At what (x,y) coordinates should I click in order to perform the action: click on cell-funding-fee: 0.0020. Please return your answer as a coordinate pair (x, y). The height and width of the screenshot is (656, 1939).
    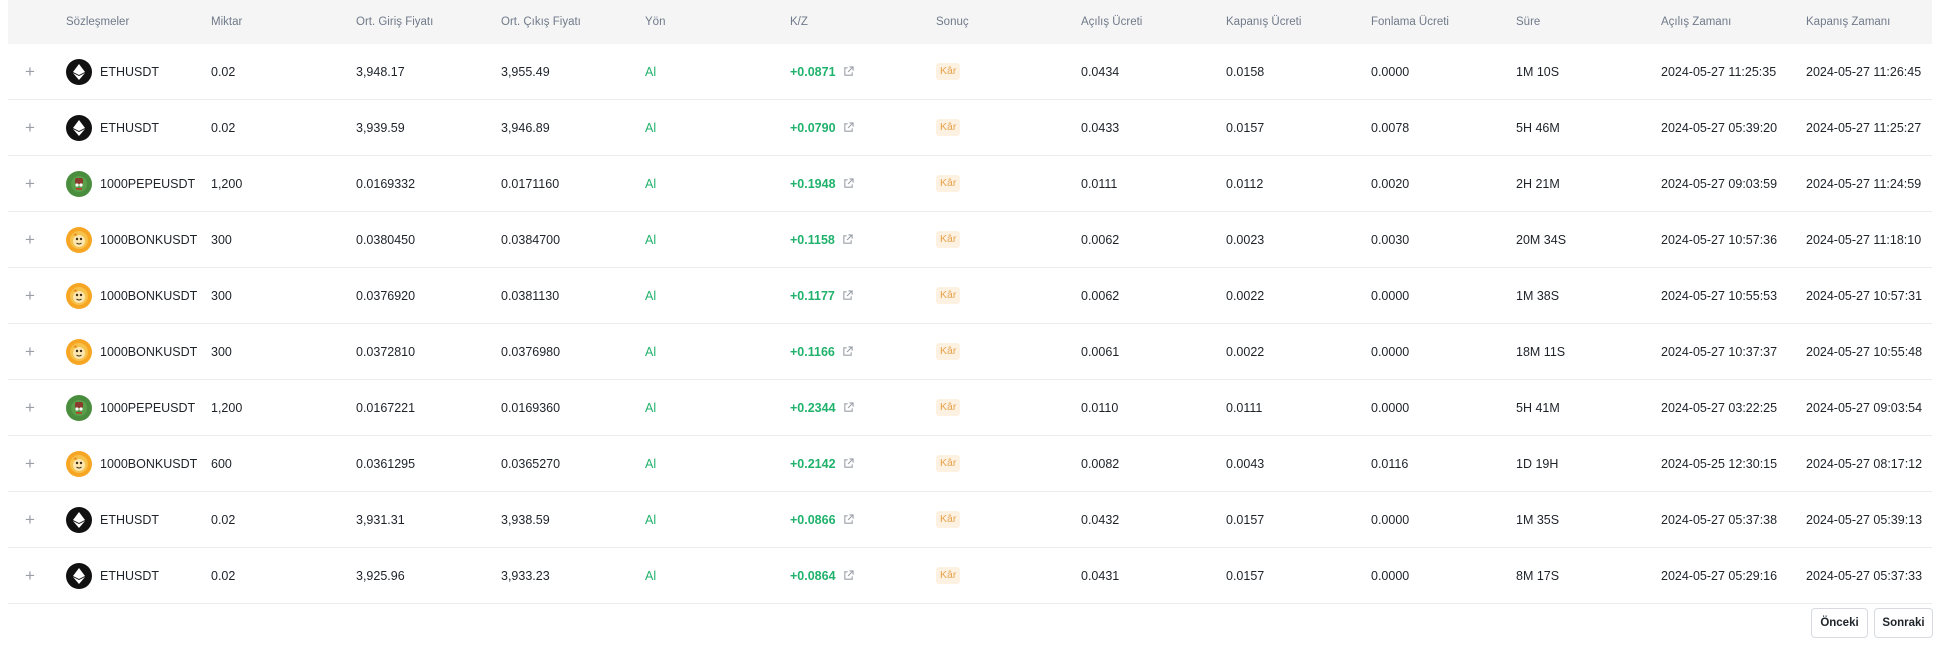
    Looking at the image, I should click on (1390, 183).